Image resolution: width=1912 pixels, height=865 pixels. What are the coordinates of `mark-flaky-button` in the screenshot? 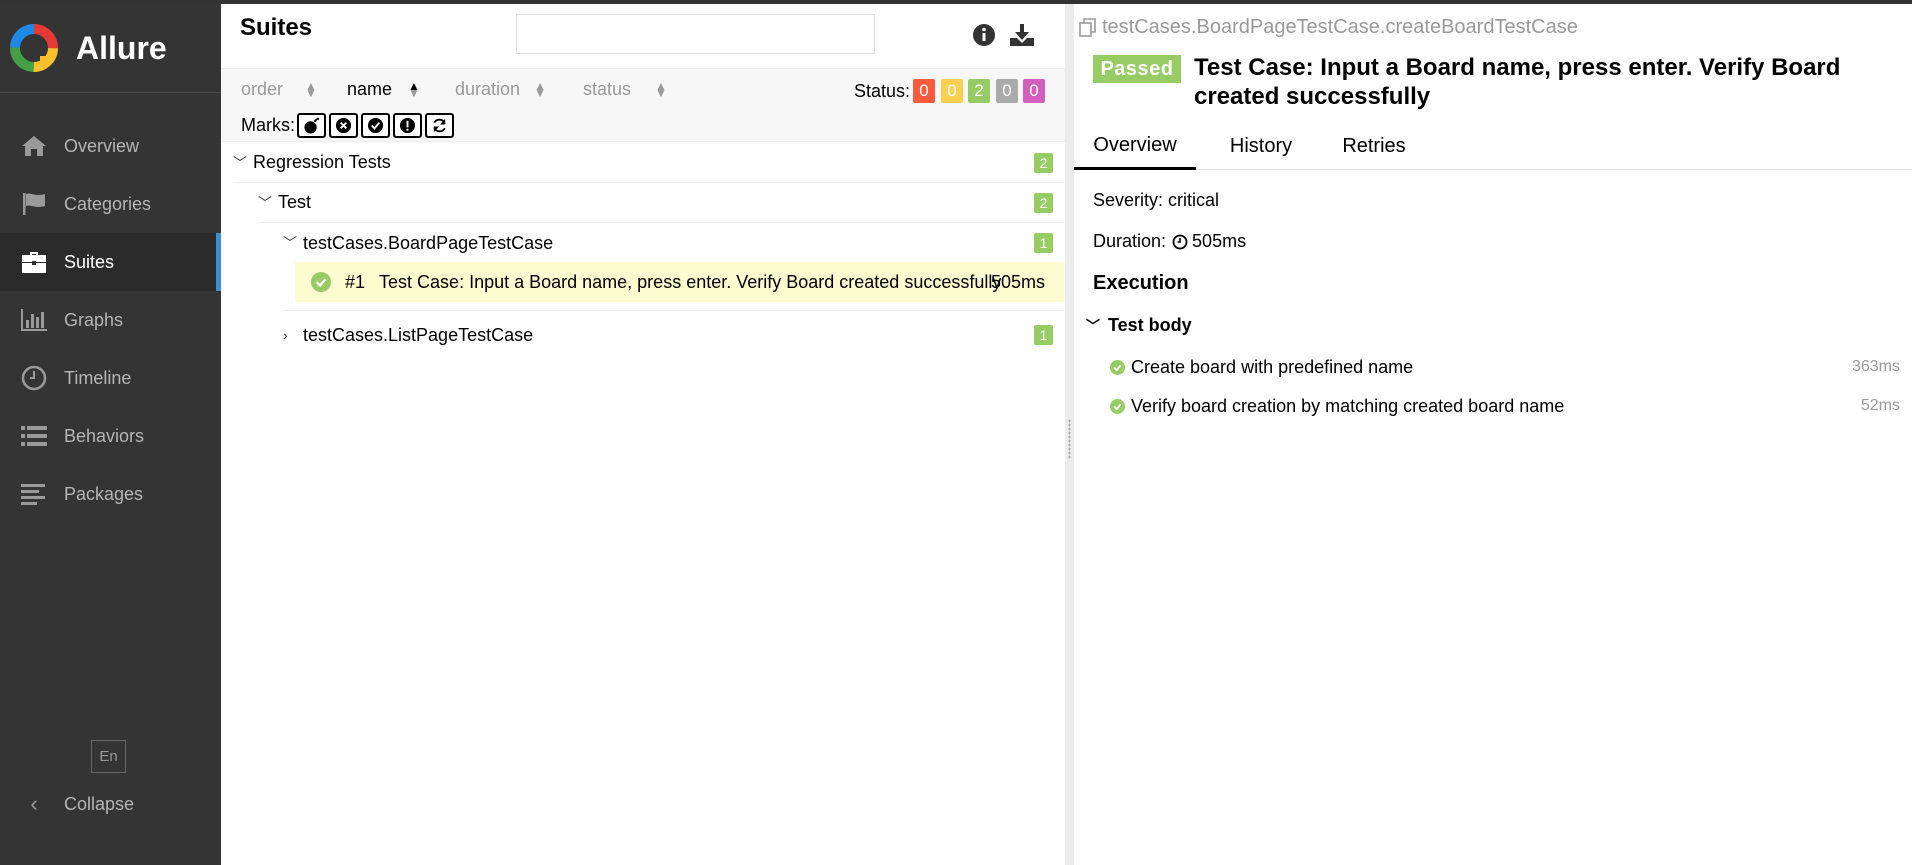 It's located at (311, 125).